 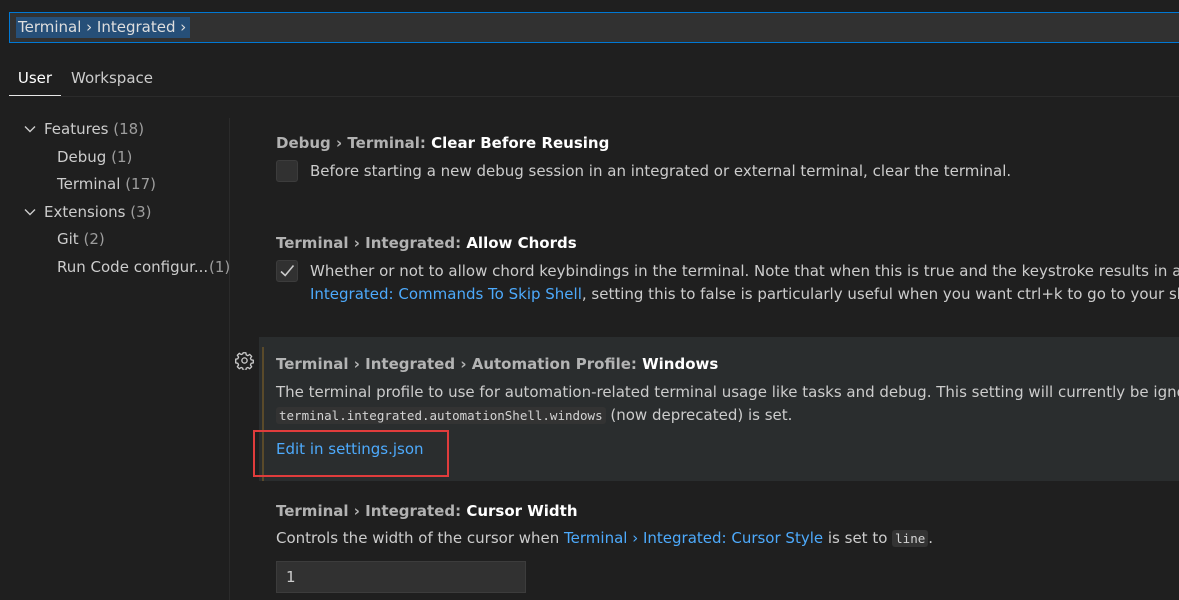 What do you see at coordinates (129, 129) in the screenshot?
I see `toc-count: (18)` at bounding box center [129, 129].